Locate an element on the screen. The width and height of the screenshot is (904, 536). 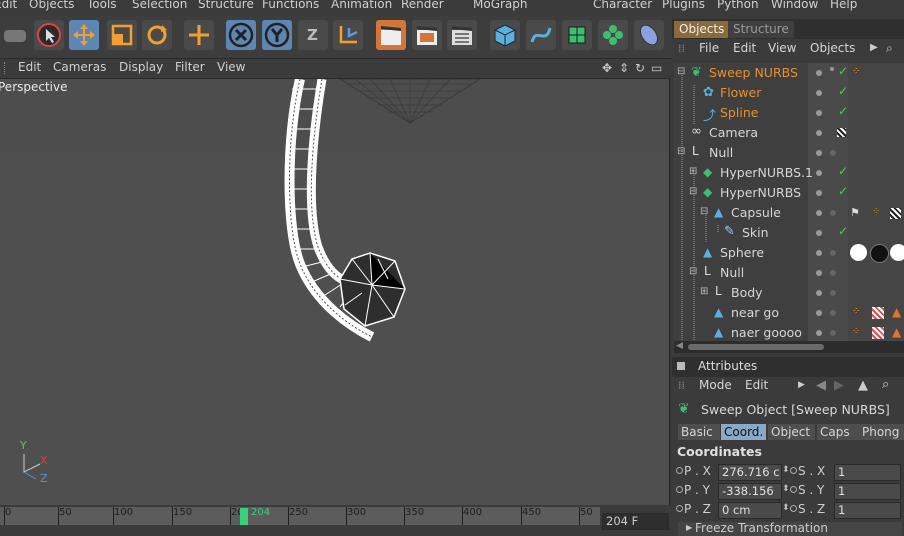
object-menu-file: File is located at coordinates (709, 48).